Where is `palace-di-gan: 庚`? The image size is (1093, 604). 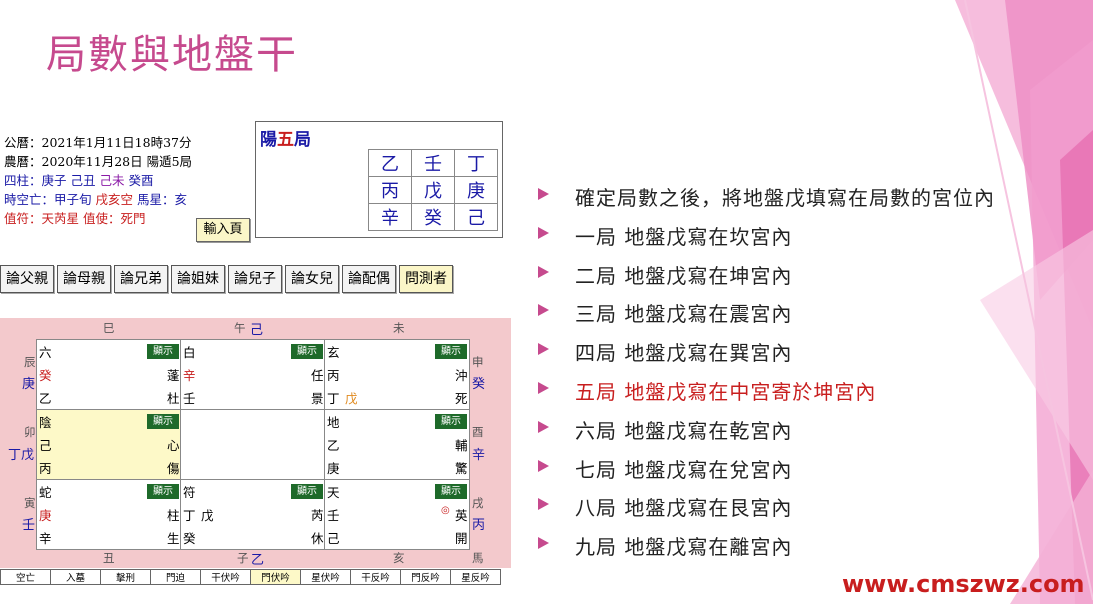
palace-di-gan: 庚 is located at coordinates (333, 468).